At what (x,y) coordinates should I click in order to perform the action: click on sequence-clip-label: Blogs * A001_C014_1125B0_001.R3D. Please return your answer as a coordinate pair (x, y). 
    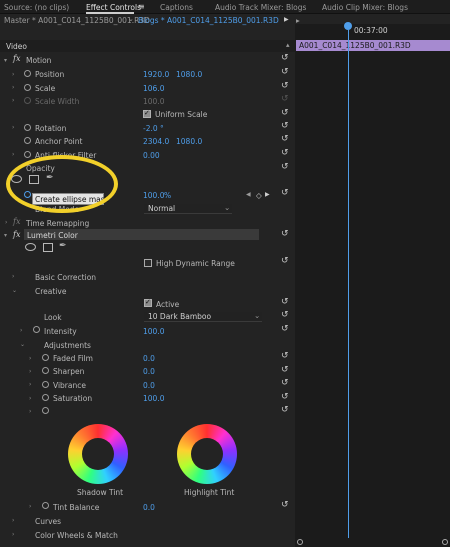
    Looking at the image, I should click on (208, 20).